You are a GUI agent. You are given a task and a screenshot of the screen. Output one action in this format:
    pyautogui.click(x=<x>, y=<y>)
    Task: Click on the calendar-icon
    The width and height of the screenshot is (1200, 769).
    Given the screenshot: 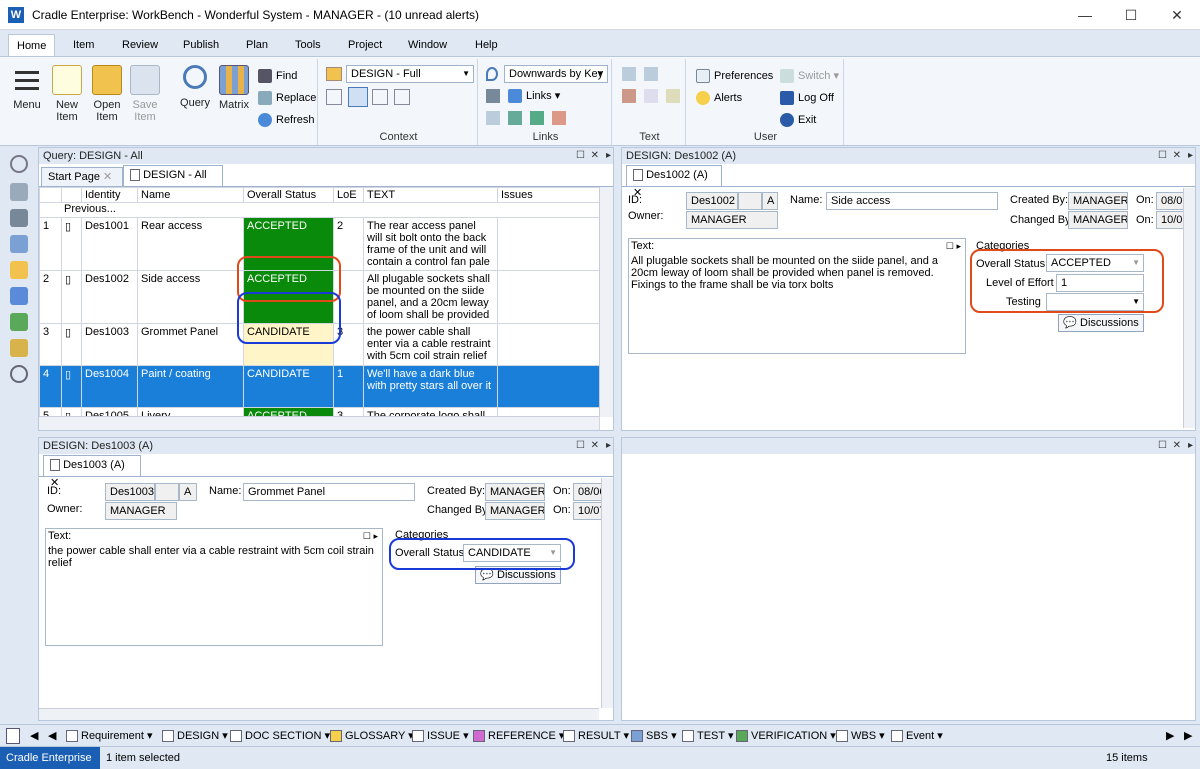 What is the action you would take?
    pyautogui.click(x=19, y=244)
    